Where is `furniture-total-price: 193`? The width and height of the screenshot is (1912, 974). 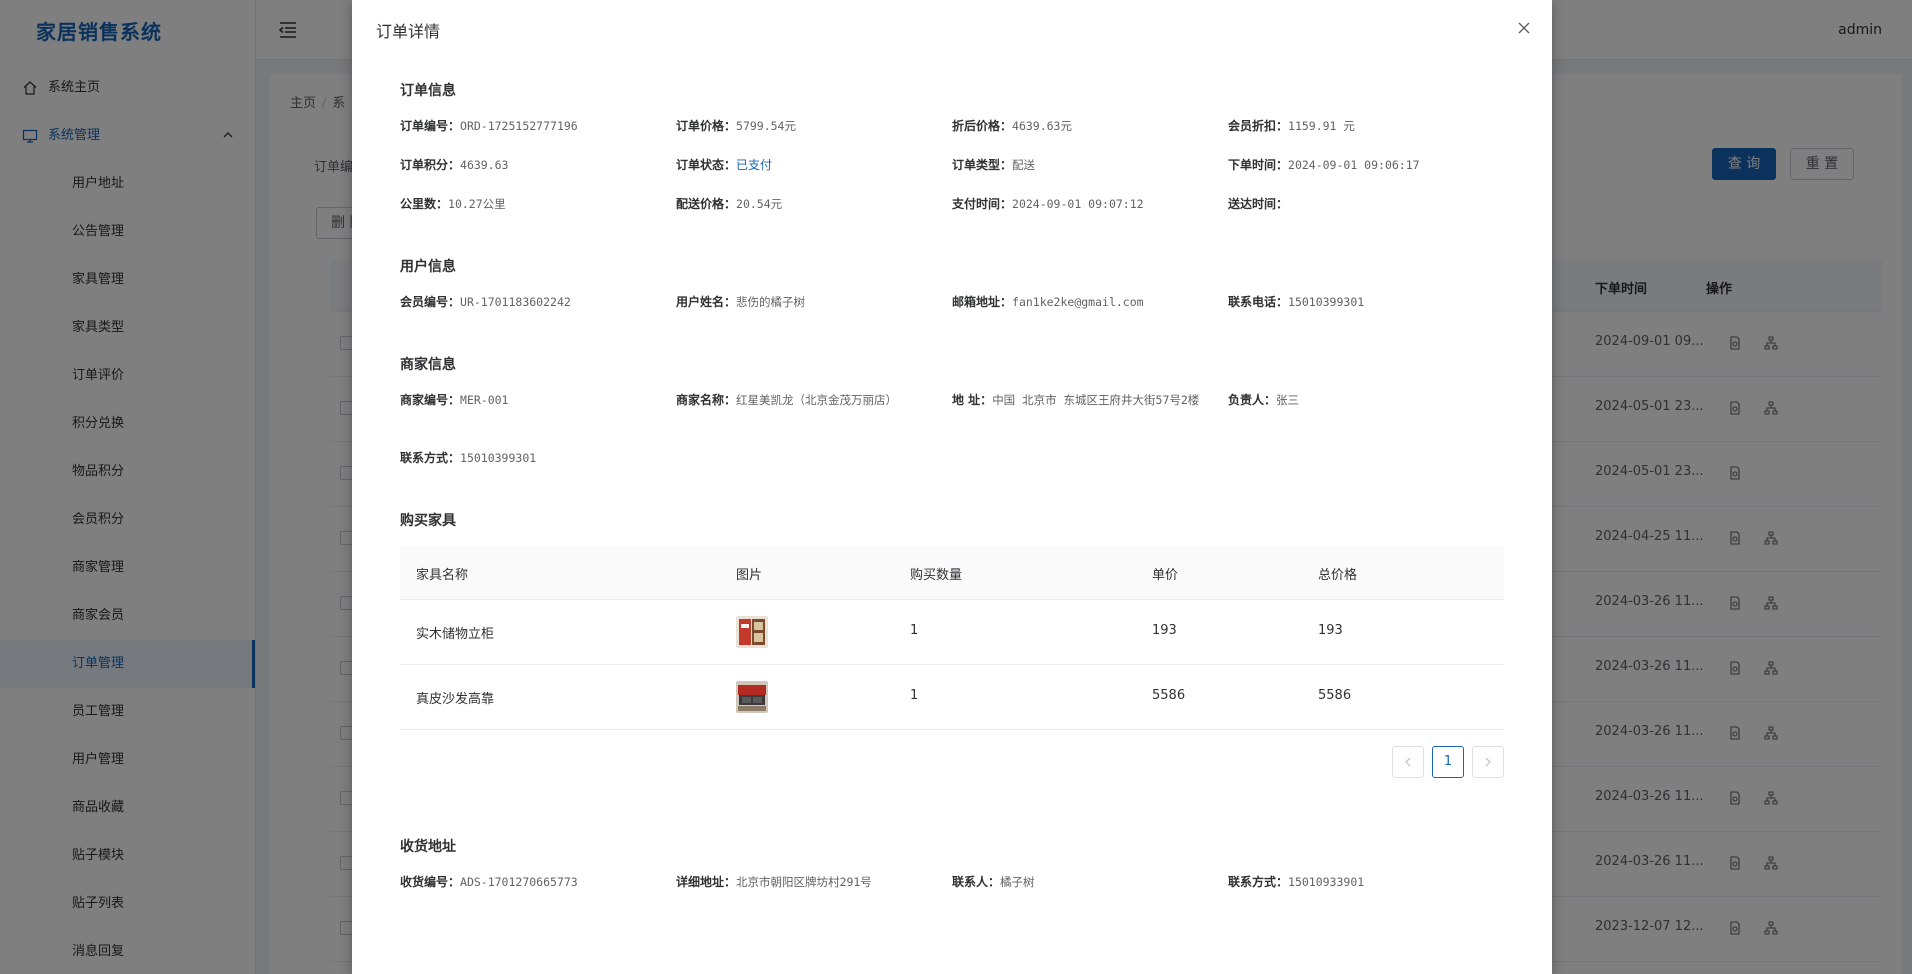 furniture-total-price: 193 is located at coordinates (1330, 630).